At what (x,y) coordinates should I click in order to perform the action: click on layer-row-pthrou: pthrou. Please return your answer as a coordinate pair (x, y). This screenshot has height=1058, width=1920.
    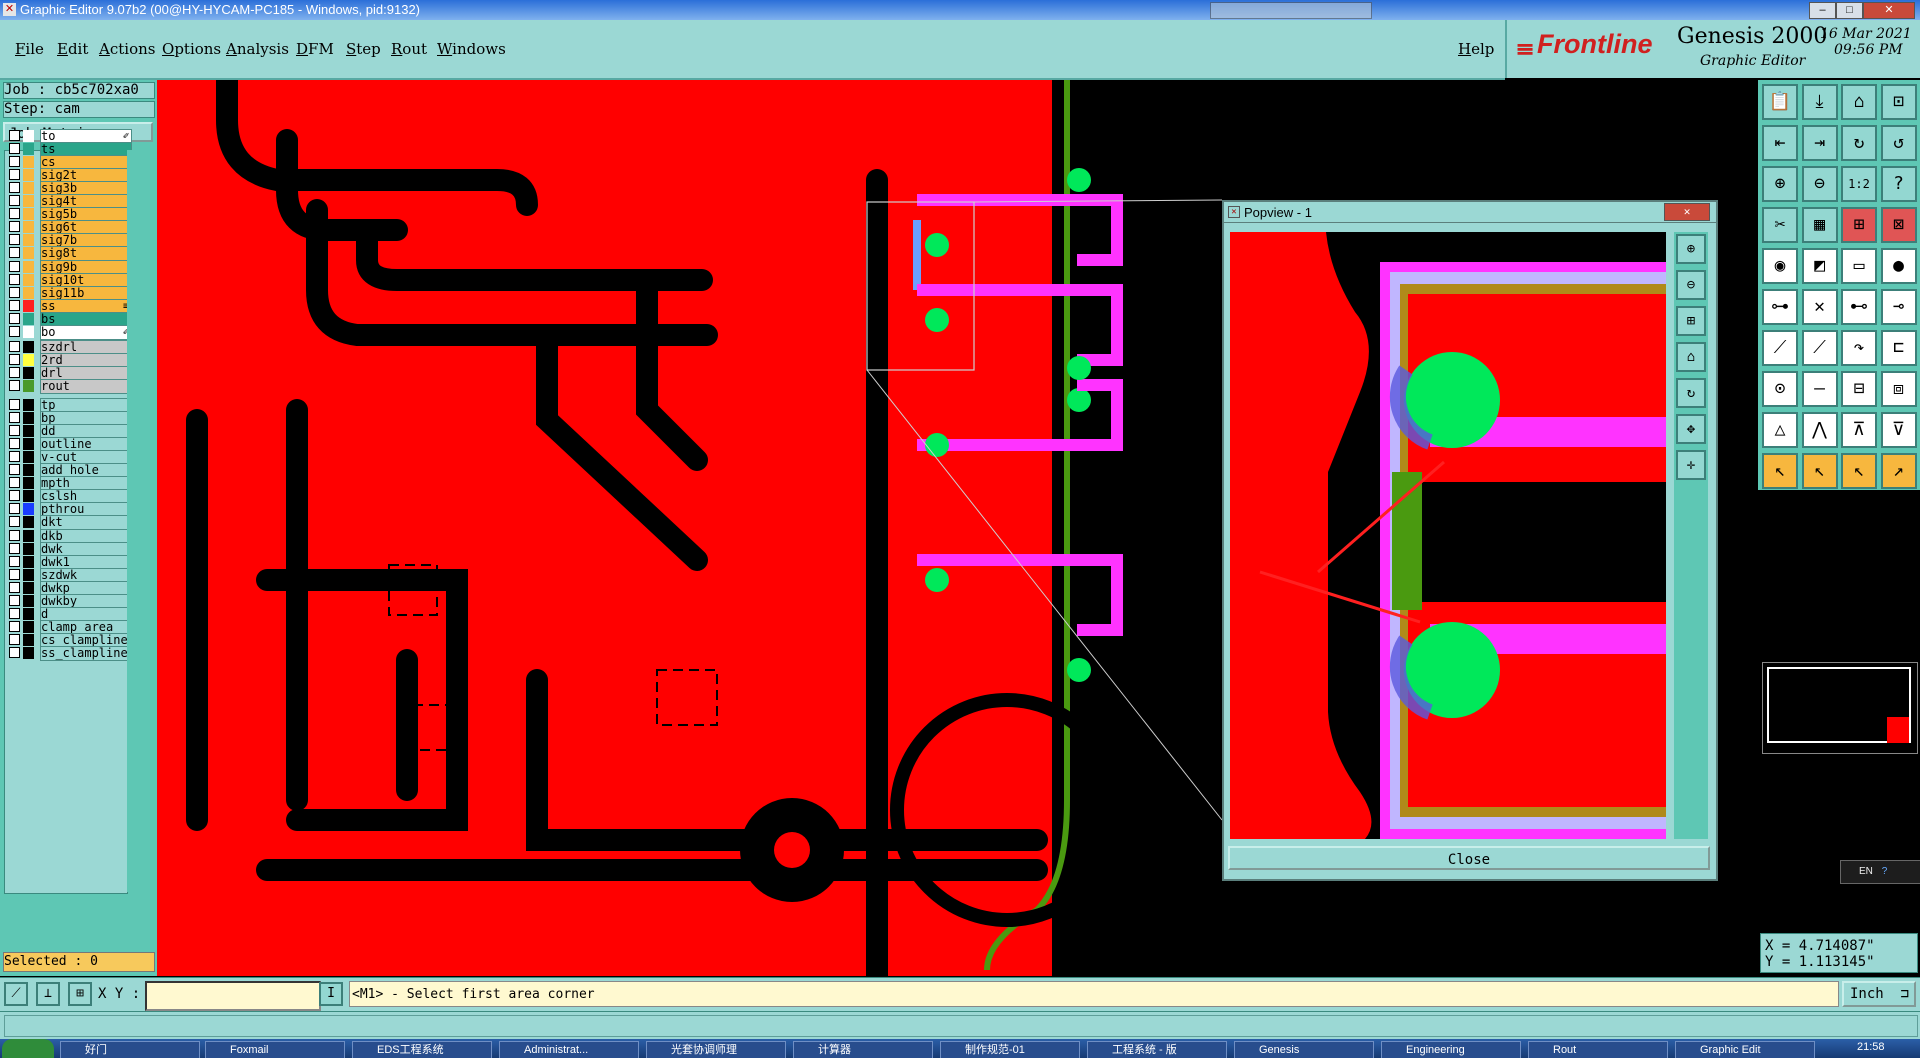
    Looking at the image, I should click on (69, 510).